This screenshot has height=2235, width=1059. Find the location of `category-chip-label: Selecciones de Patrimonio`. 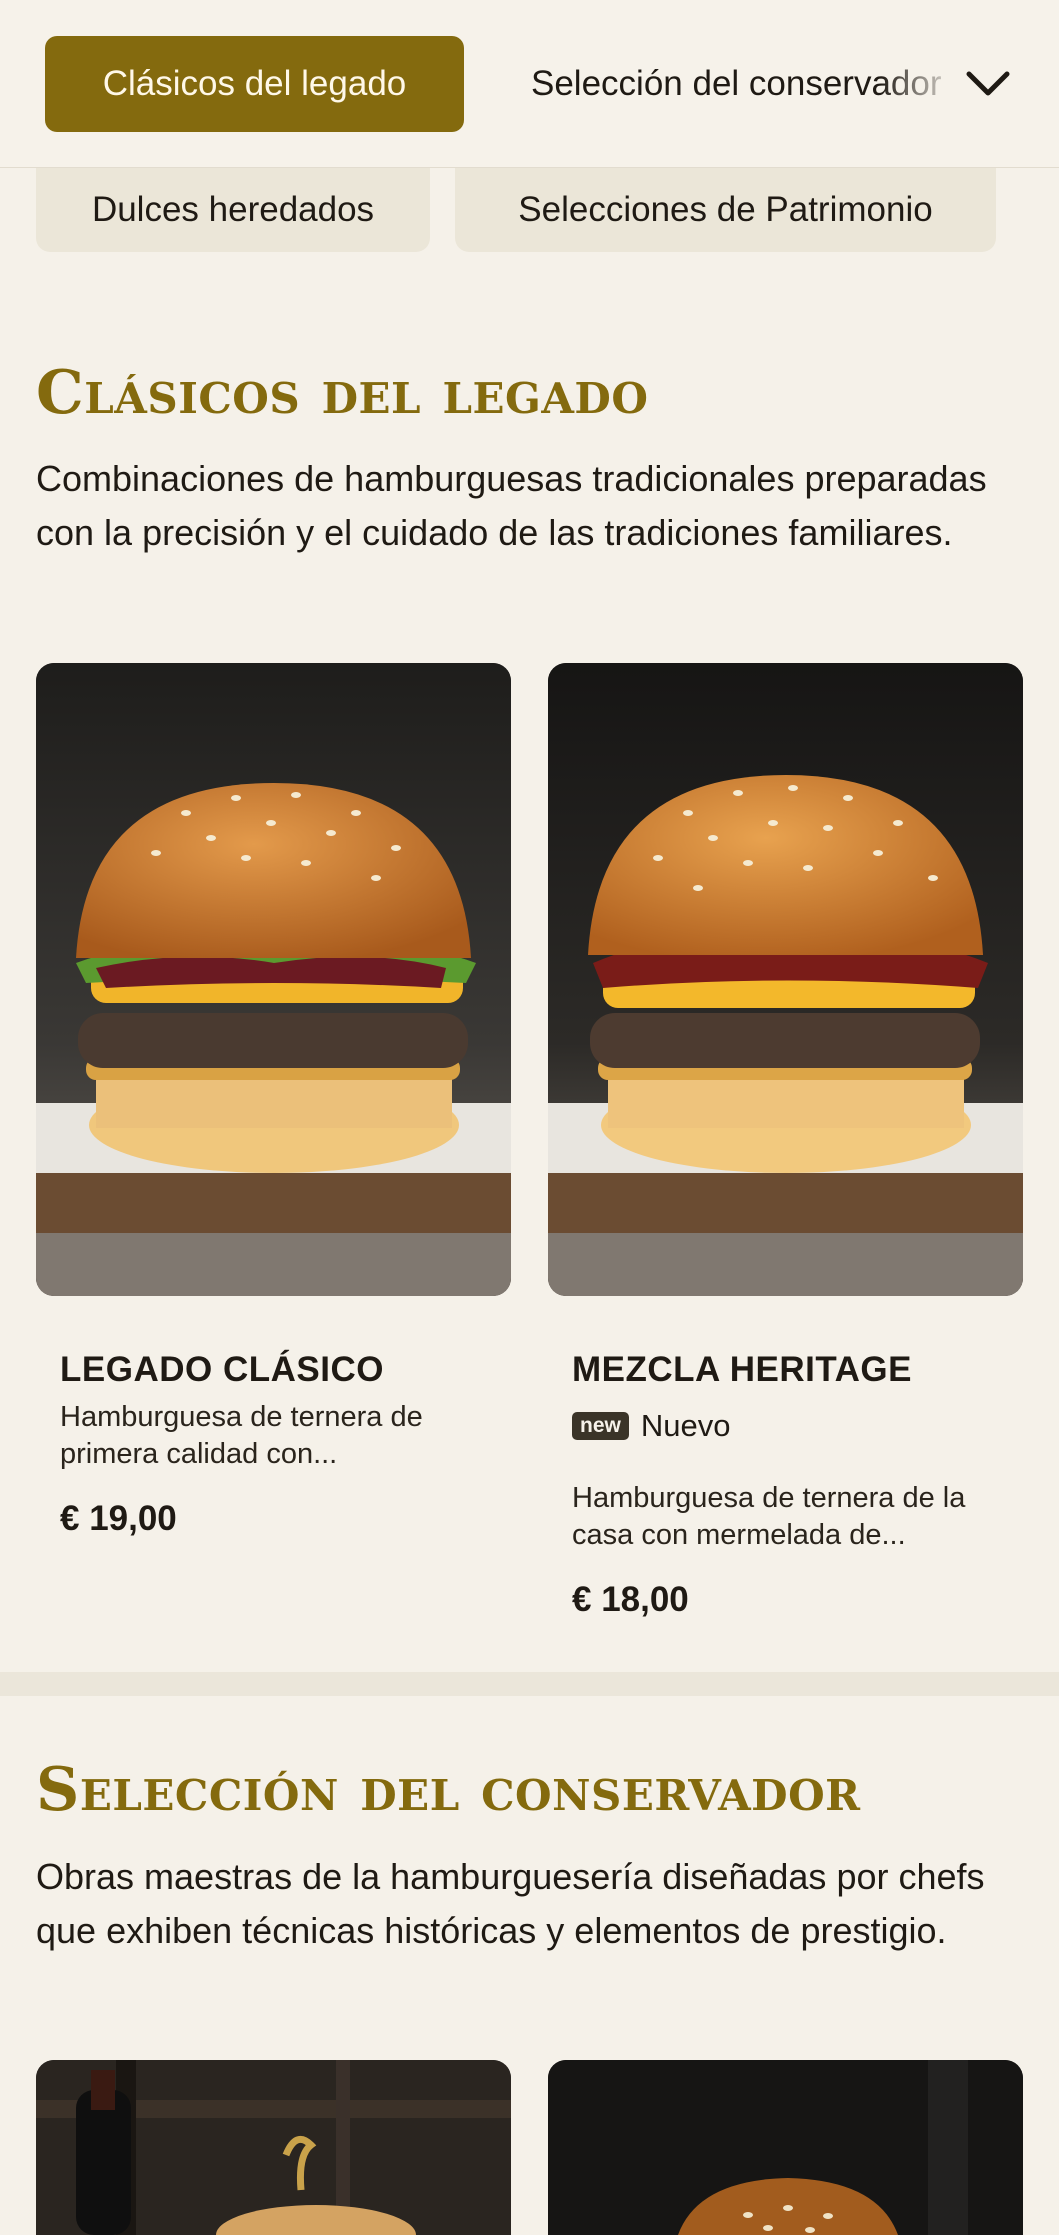

category-chip-label: Selecciones de Patrimonio is located at coordinates (725, 209).